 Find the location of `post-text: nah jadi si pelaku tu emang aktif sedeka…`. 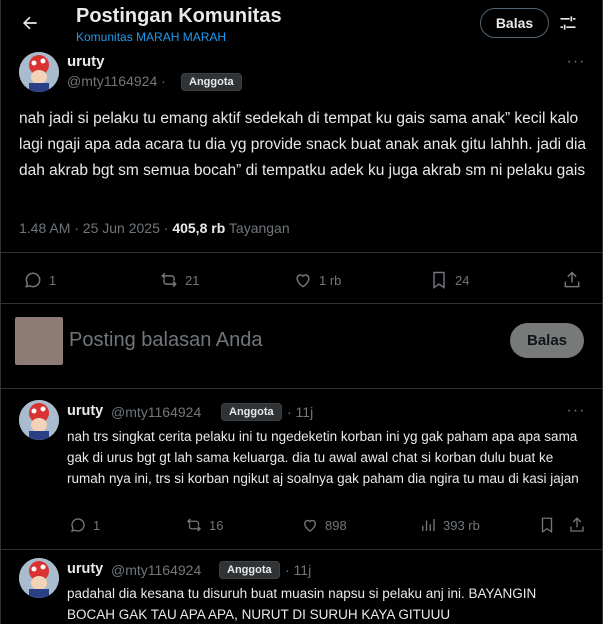

post-text: nah jadi si pelaku tu emang aktif sedeka… is located at coordinates (303, 144).